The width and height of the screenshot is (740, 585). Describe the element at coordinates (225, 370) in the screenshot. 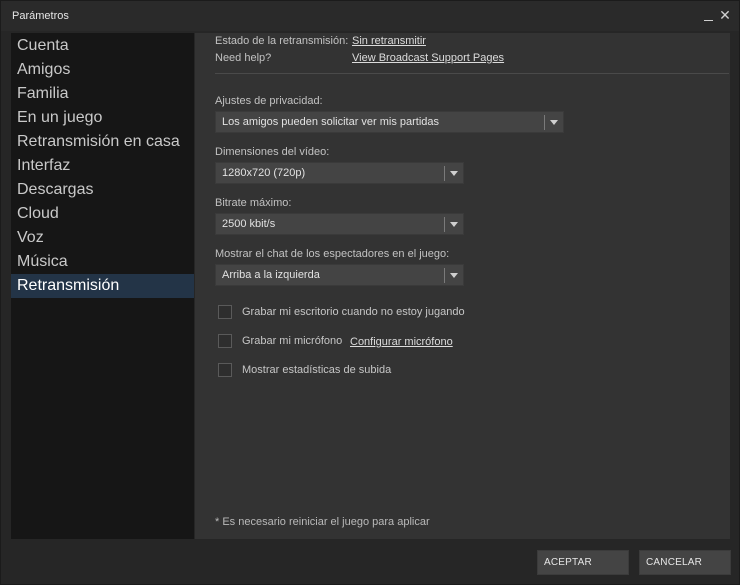

I see `upload-stats-checkbox` at that location.